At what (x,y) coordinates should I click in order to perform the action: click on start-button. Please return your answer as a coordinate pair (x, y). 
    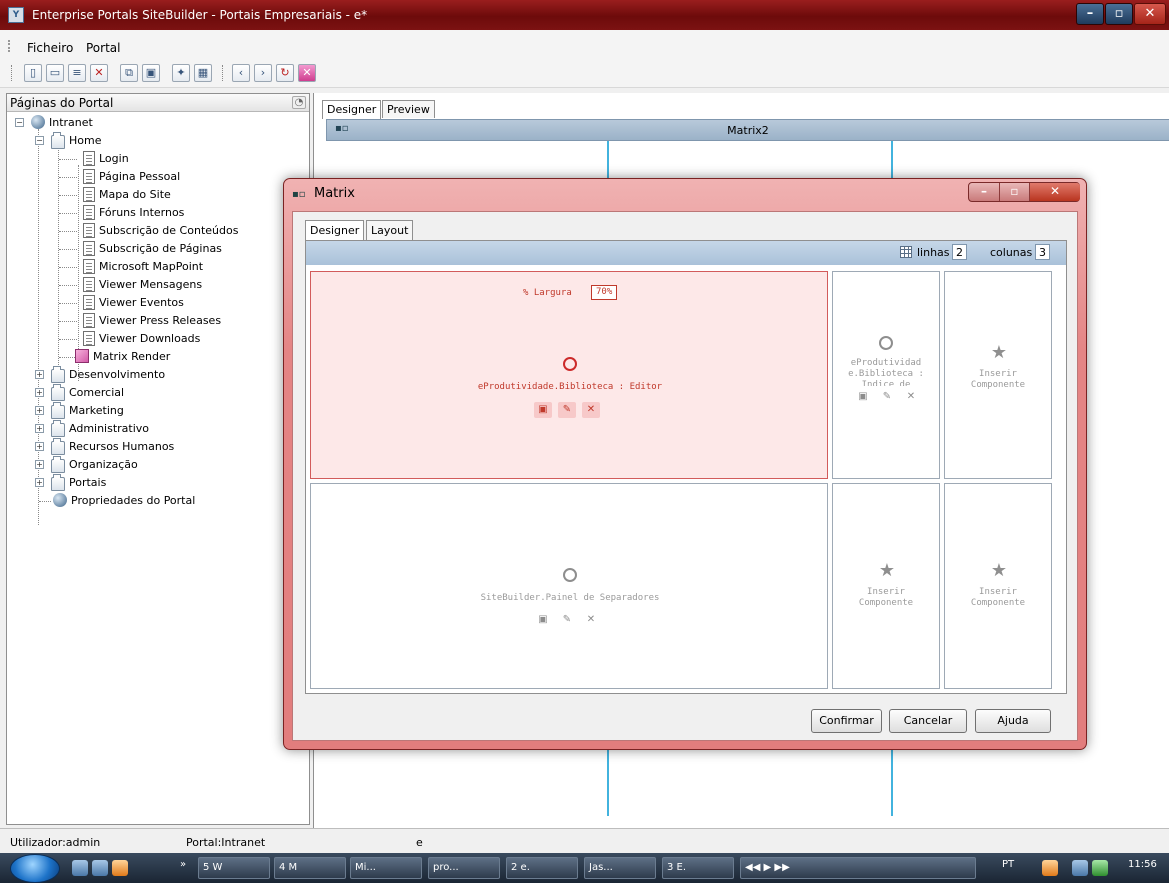
    Looking at the image, I should click on (35, 868).